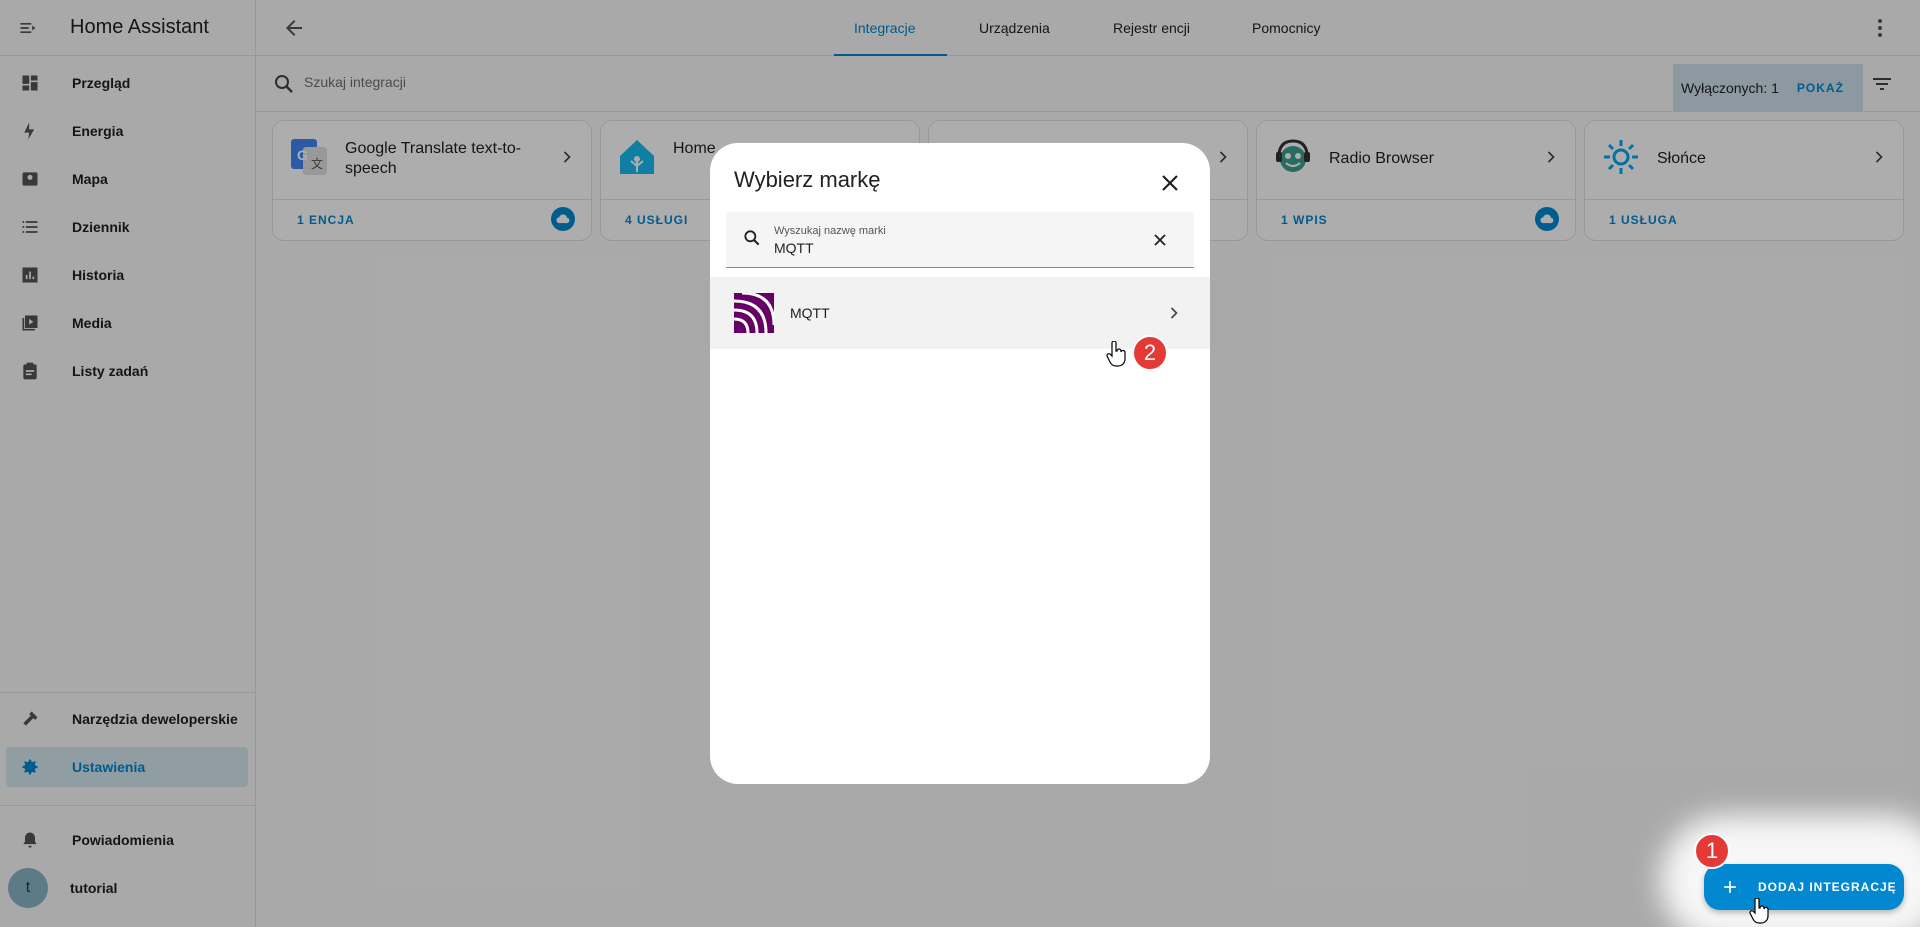 Image resolution: width=1920 pixels, height=927 pixels. Describe the element at coordinates (1170, 183) in the screenshot. I see `close-icon` at that location.